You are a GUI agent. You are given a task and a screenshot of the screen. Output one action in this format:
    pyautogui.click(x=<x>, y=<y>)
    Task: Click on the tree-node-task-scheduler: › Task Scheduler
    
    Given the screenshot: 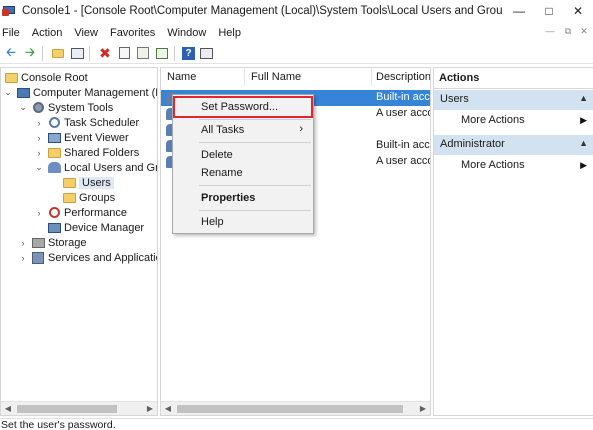 What is the action you would take?
    pyautogui.click(x=87, y=122)
    